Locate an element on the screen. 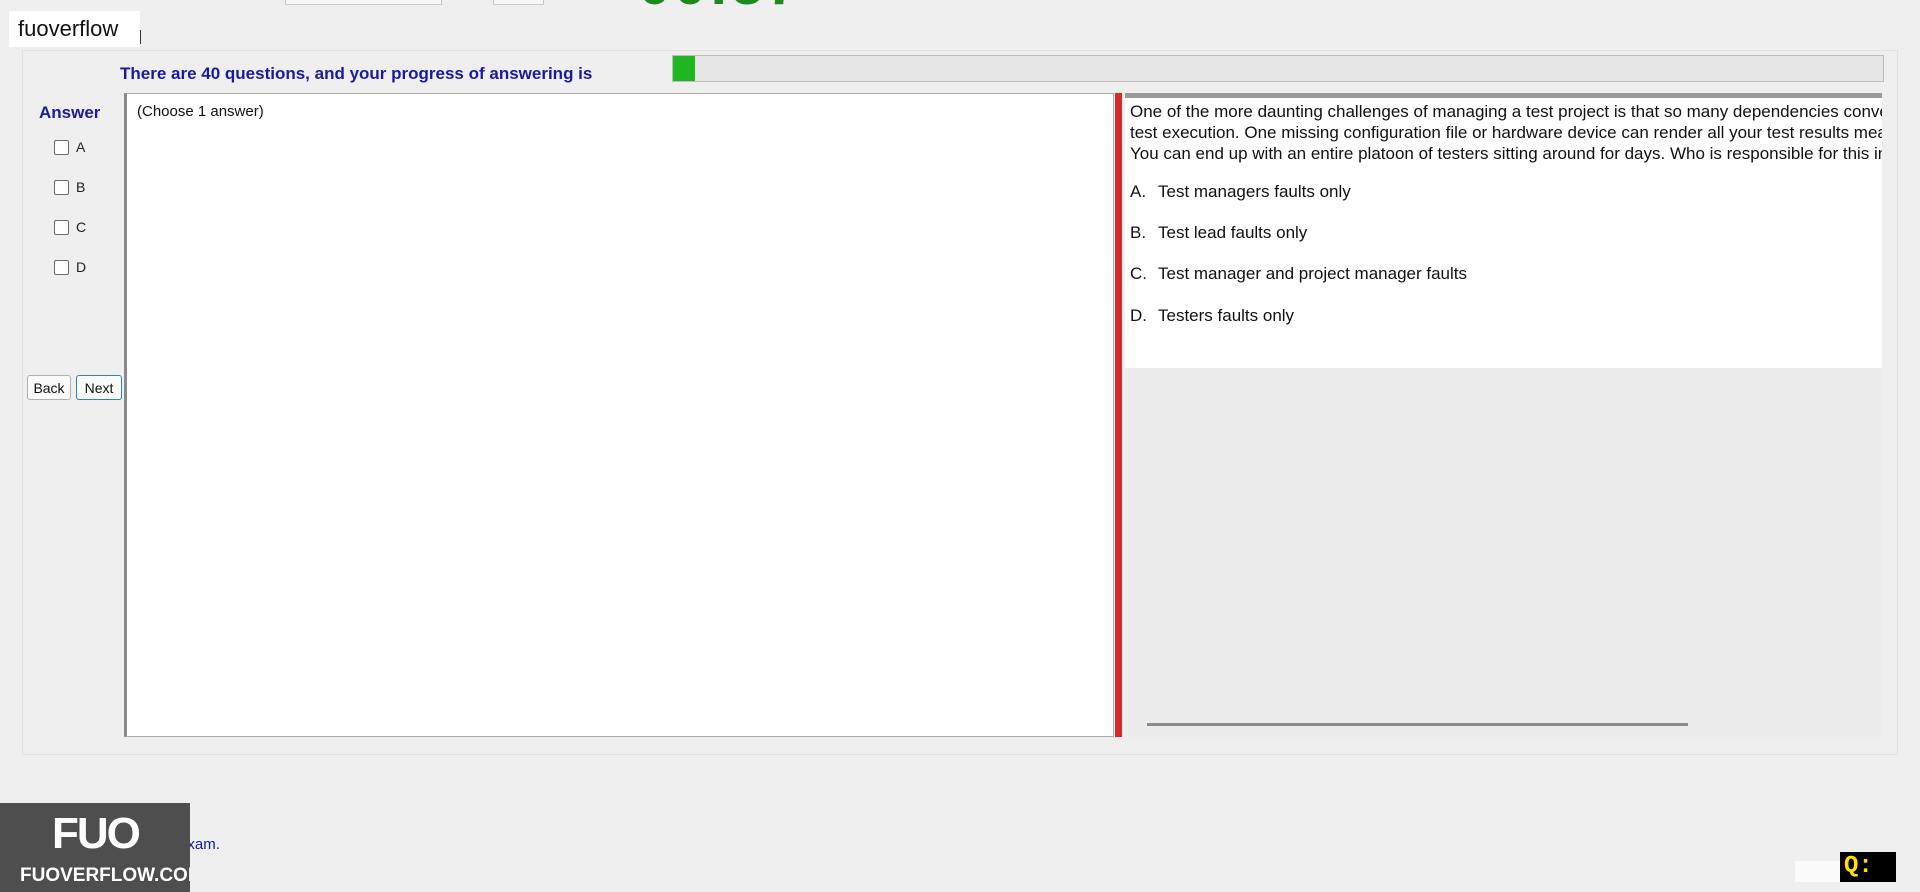  question-option-text: Test lead faults only is located at coordinates (1233, 232).